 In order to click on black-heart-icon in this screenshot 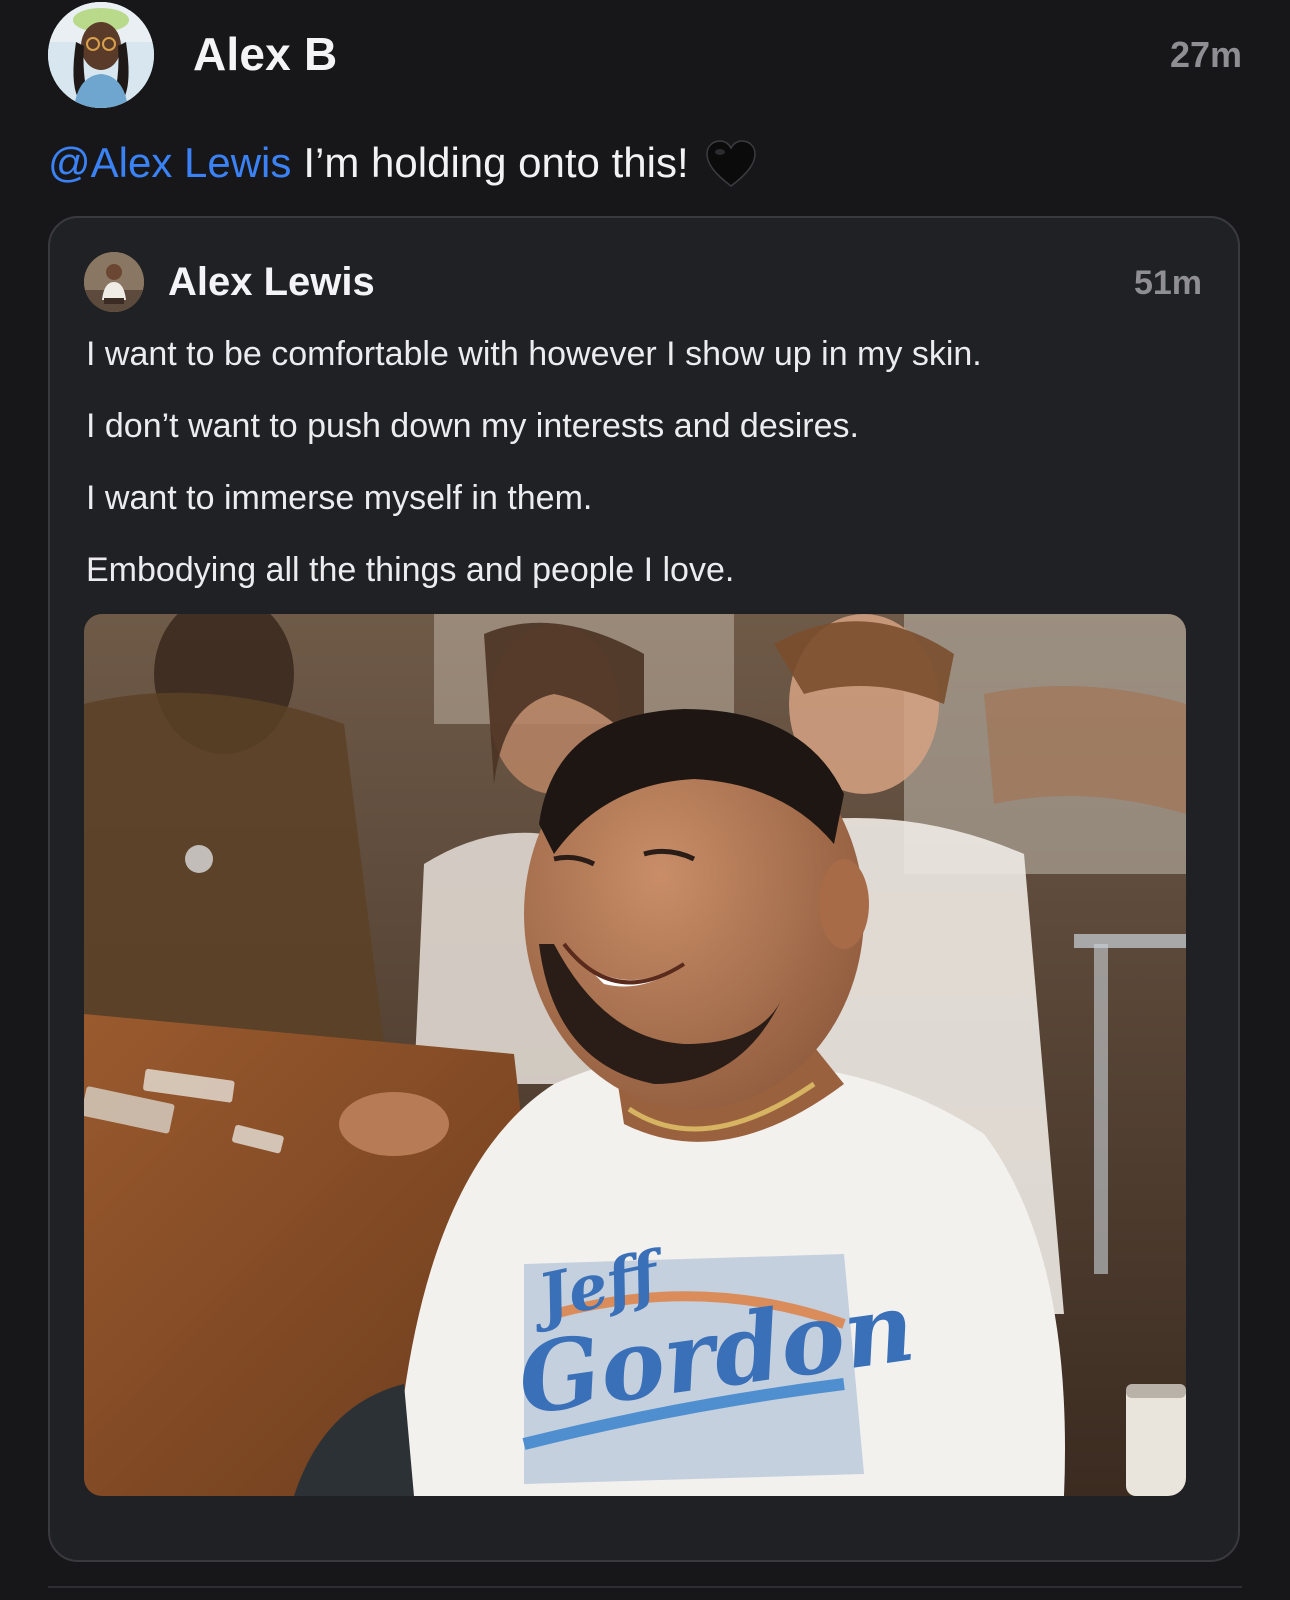, I will do `click(731, 165)`.